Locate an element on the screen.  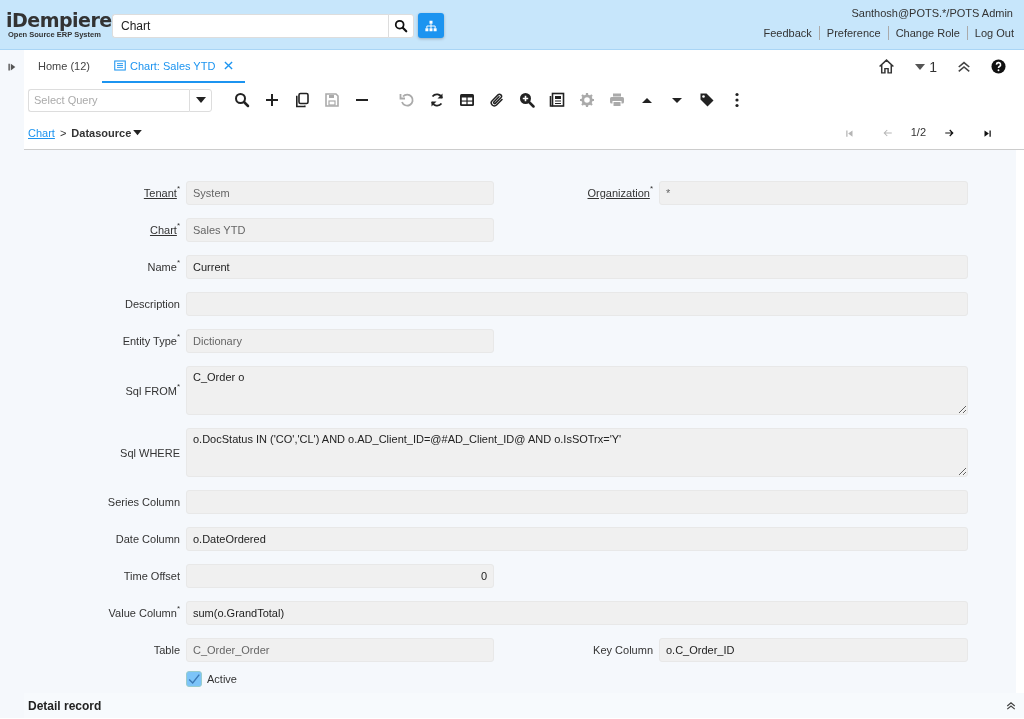
input-field: 0 is located at coordinates (340, 576).